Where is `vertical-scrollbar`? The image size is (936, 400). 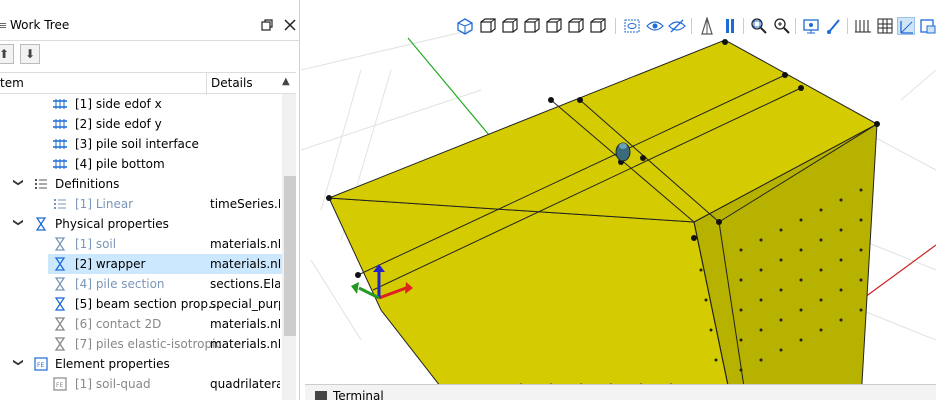 vertical-scrollbar is located at coordinates (289, 247).